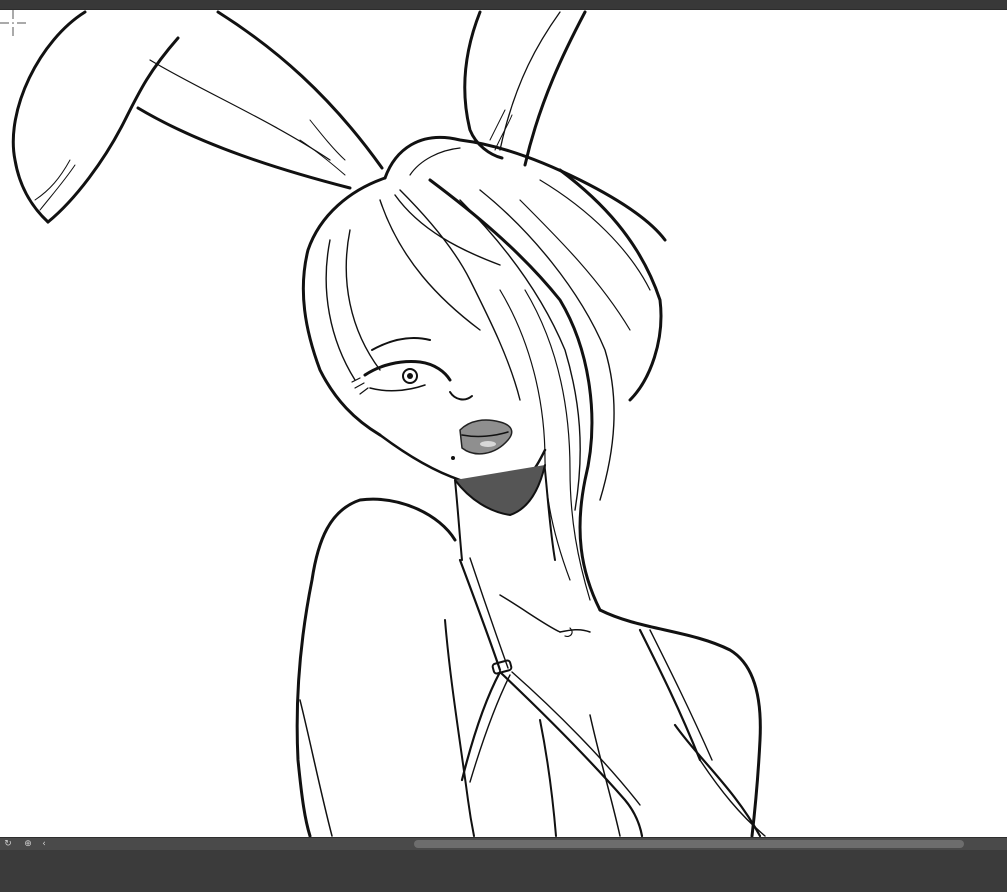  Describe the element at coordinates (689, 844) in the screenshot. I see `scrollbar-thumb` at that location.